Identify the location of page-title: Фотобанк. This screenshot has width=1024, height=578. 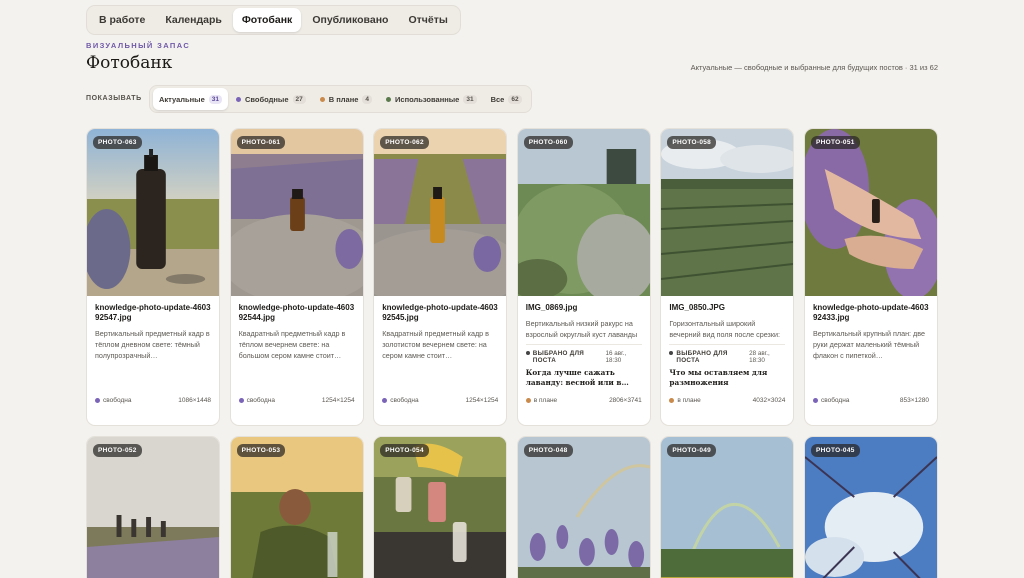
(129, 63).